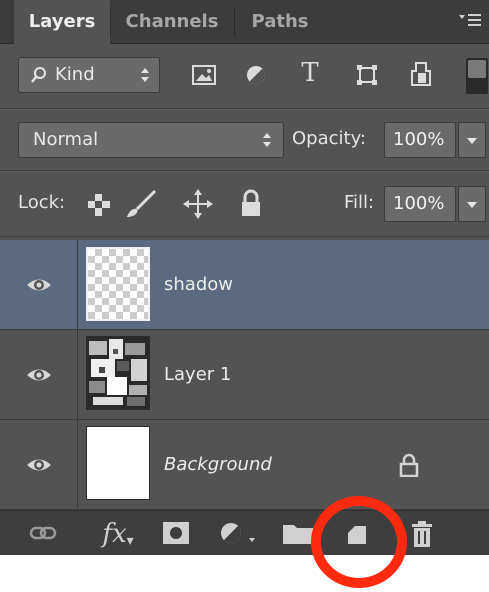 The height and width of the screenshot is (592, 489). Describe the element at coordinates (39, 75) in the screenshot. I see `search-icon` at that location.